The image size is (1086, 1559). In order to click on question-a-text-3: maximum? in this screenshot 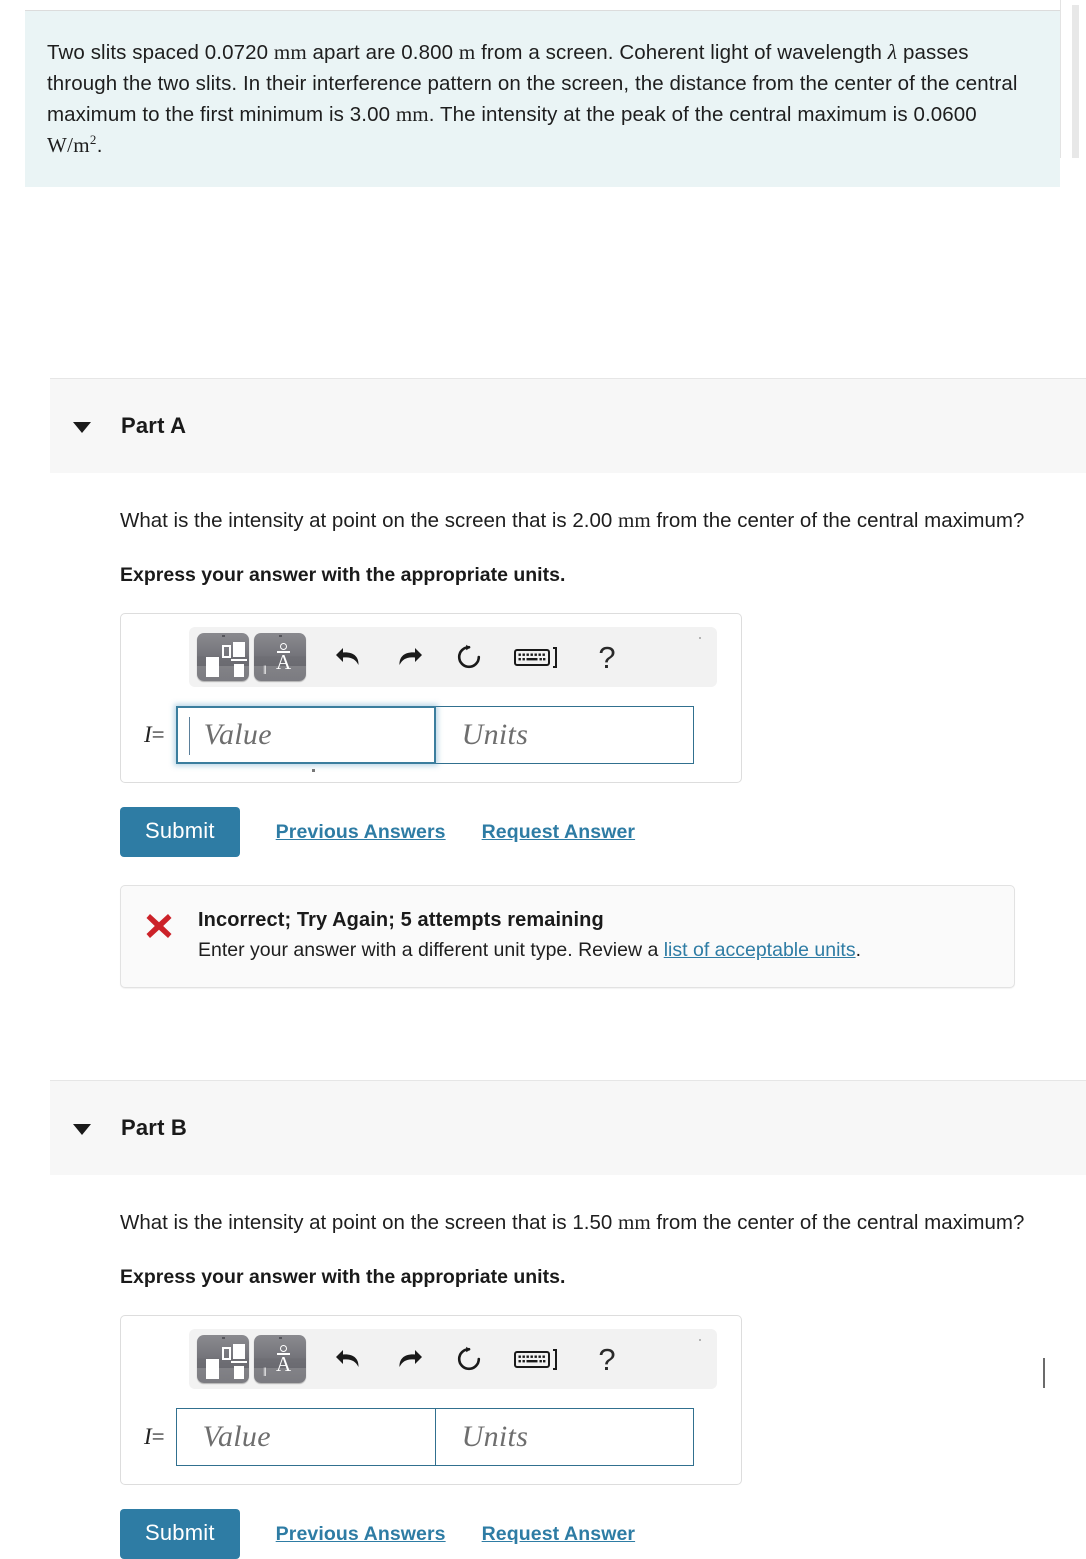, I will do `click(974, 520)`.